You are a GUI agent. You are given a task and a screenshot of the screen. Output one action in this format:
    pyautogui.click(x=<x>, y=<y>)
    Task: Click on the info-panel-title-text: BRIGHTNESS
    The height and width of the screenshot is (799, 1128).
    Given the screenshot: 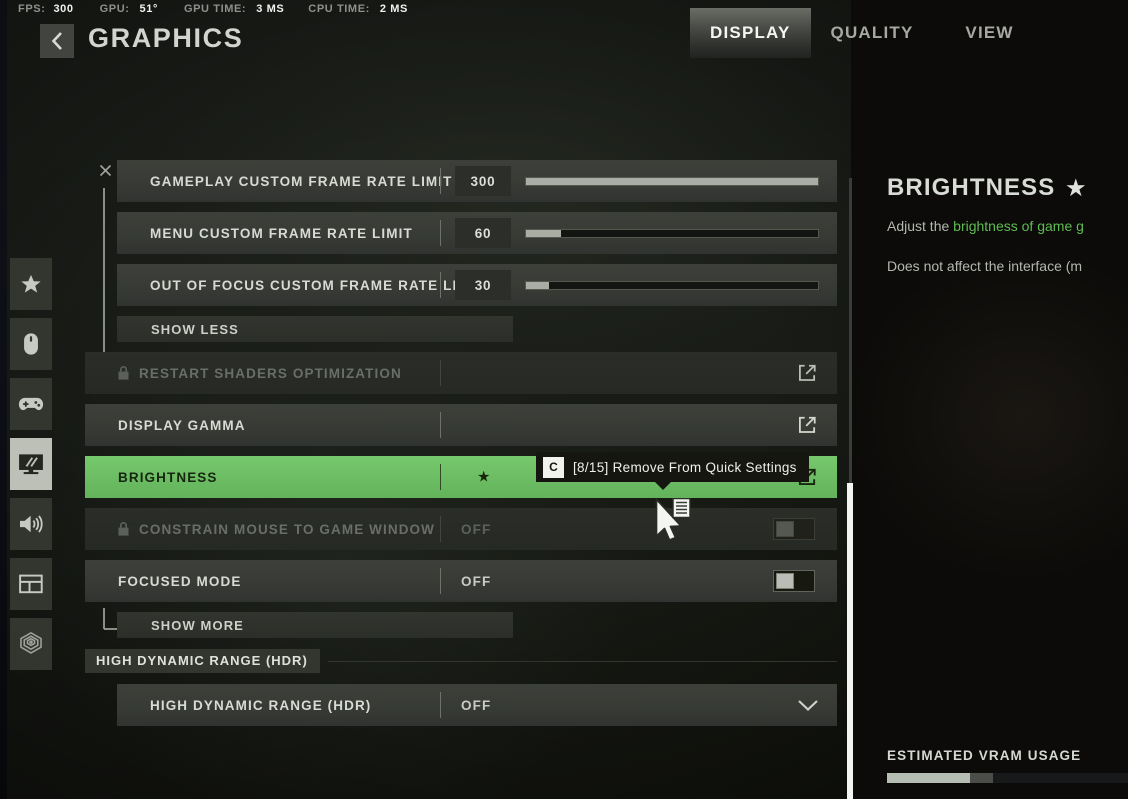 What is the action you would take?
    pyautogui.click(x=971, y=187)
    